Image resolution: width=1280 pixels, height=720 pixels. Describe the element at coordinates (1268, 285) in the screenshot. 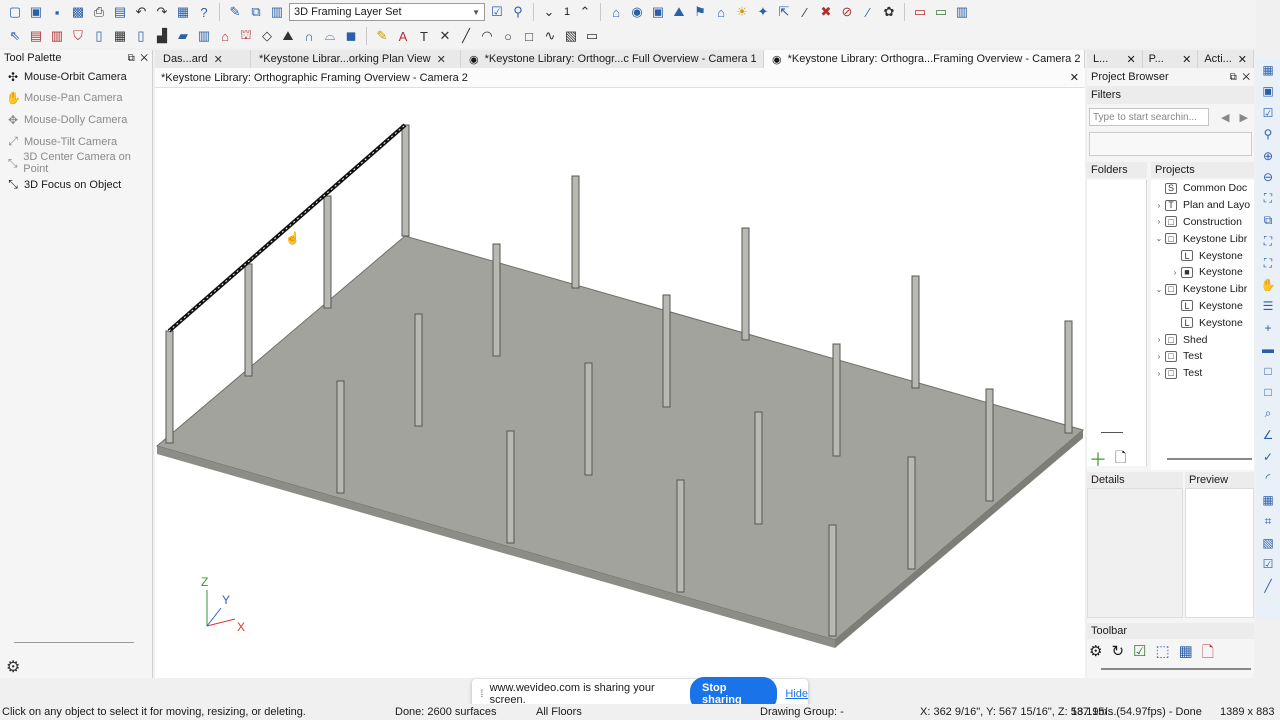

I see `pan-hand-icon: ✋` at that location.